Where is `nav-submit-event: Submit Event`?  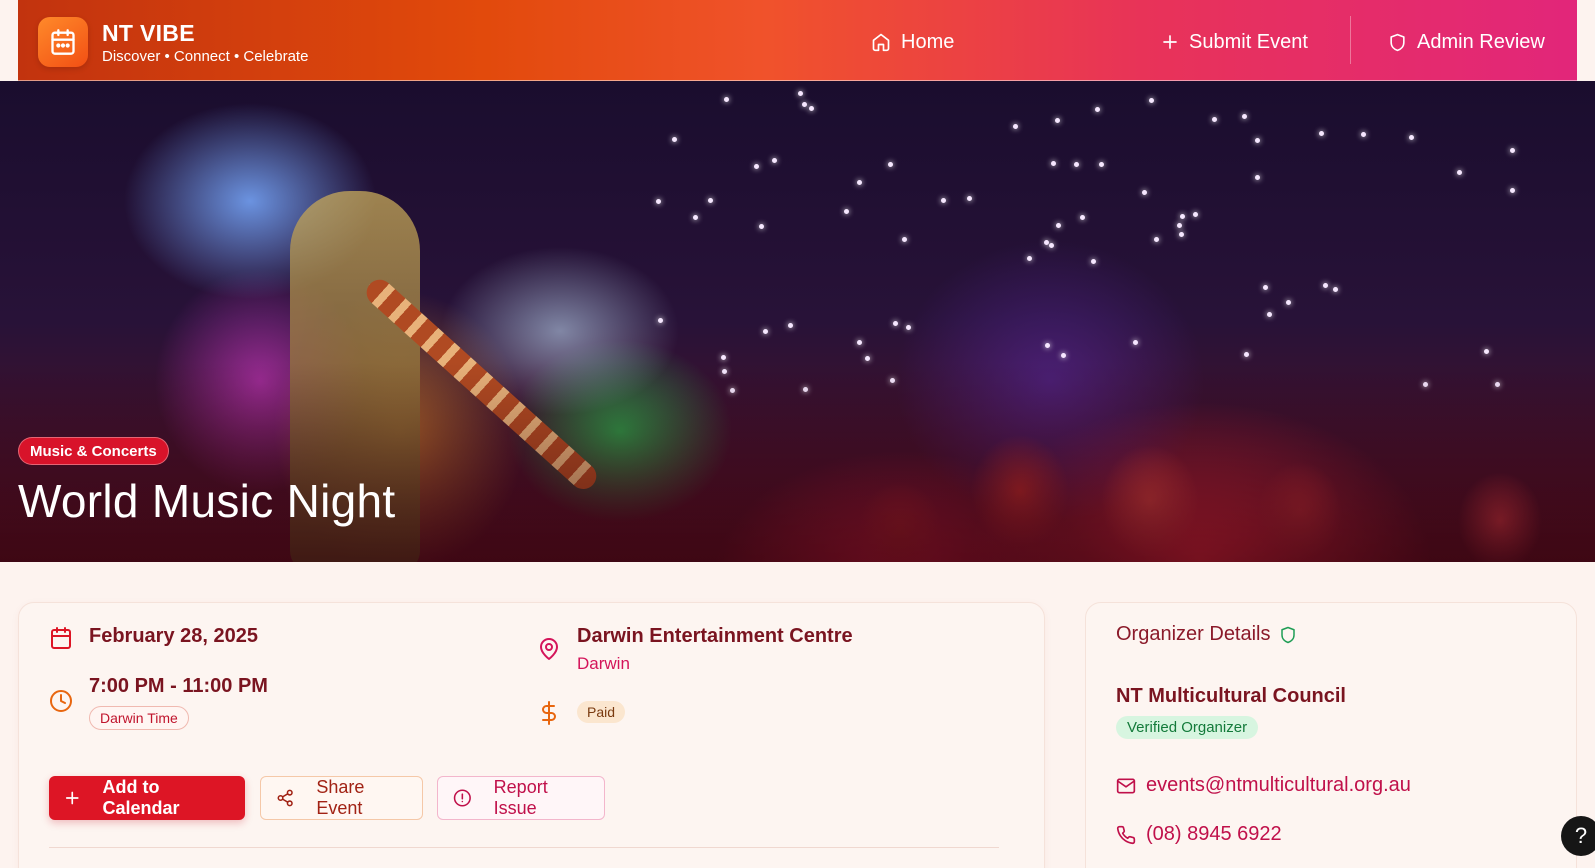 nav-submit-event: Submit Event is located at coordinates (1234, 42).